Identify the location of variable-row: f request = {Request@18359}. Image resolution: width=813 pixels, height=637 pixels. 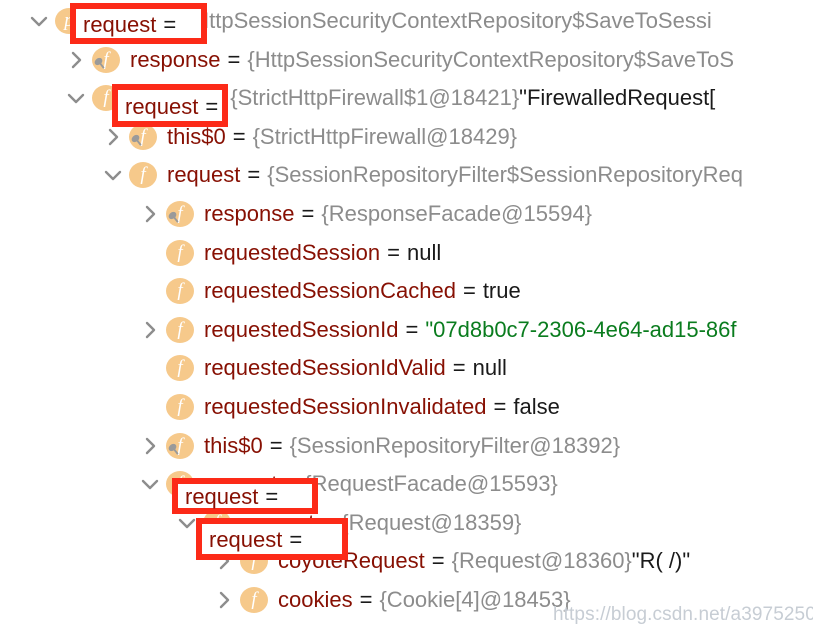
(347, 523).